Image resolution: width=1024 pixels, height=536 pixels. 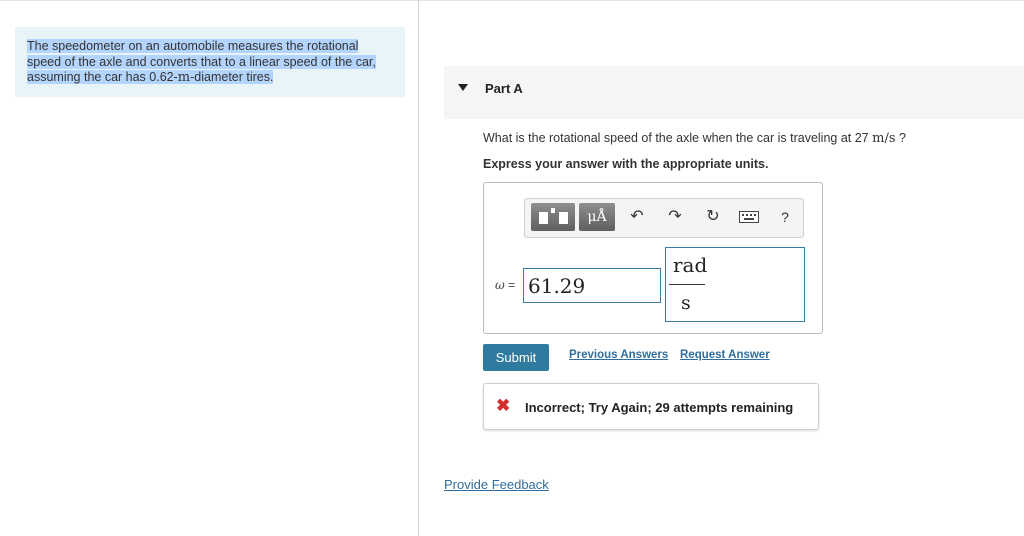 I want to click on undo-icon: ↶, so click(x=637, y=217).